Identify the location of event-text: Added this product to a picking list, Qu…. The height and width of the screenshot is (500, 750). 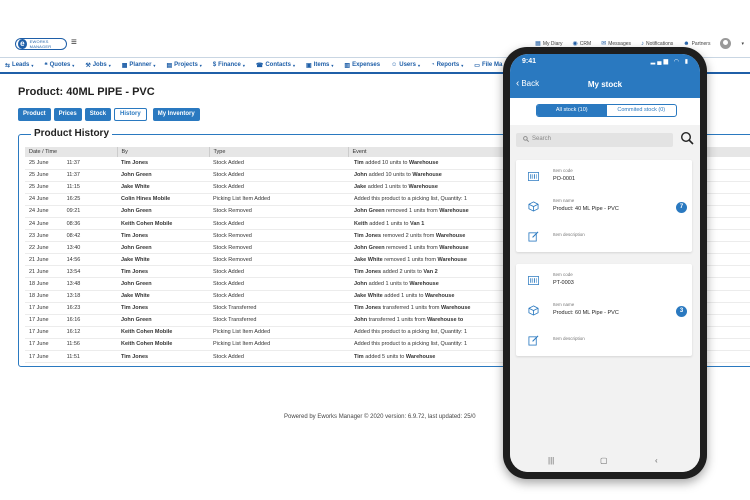
(411, 332).